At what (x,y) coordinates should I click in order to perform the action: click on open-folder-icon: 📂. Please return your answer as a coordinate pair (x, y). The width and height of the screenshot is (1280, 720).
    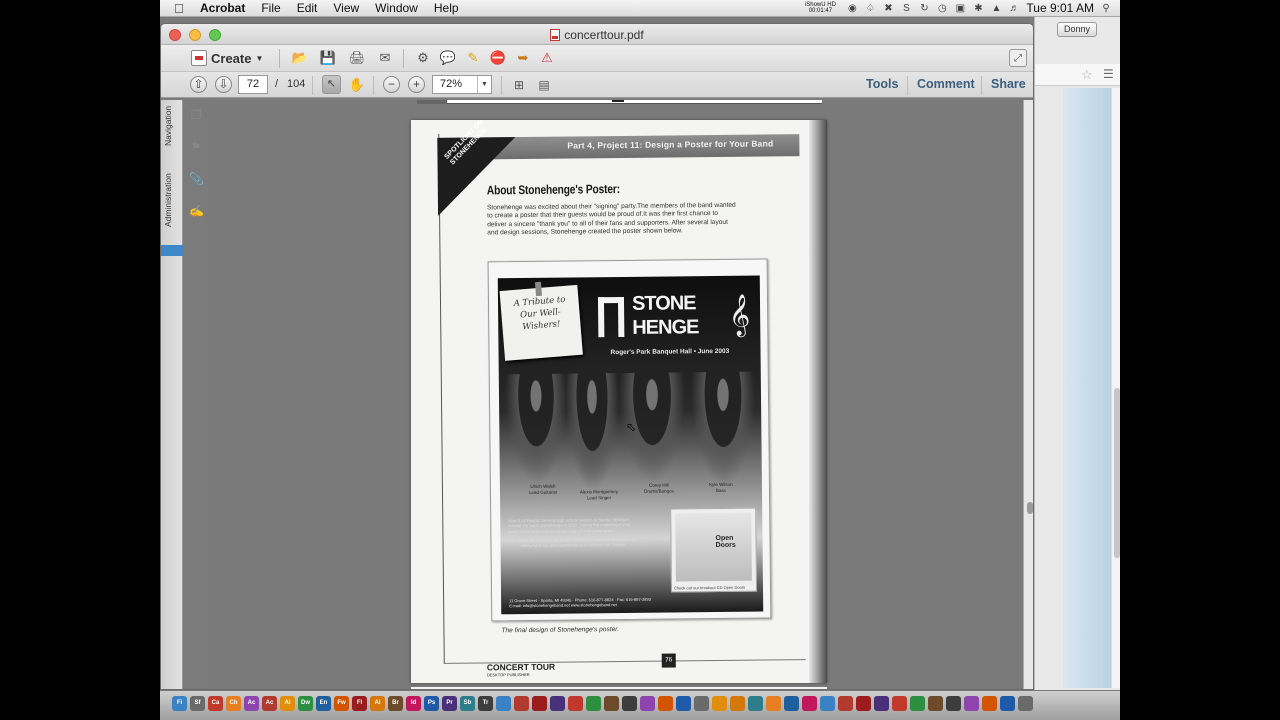
    Looking at the image, I should click on (300, 58).